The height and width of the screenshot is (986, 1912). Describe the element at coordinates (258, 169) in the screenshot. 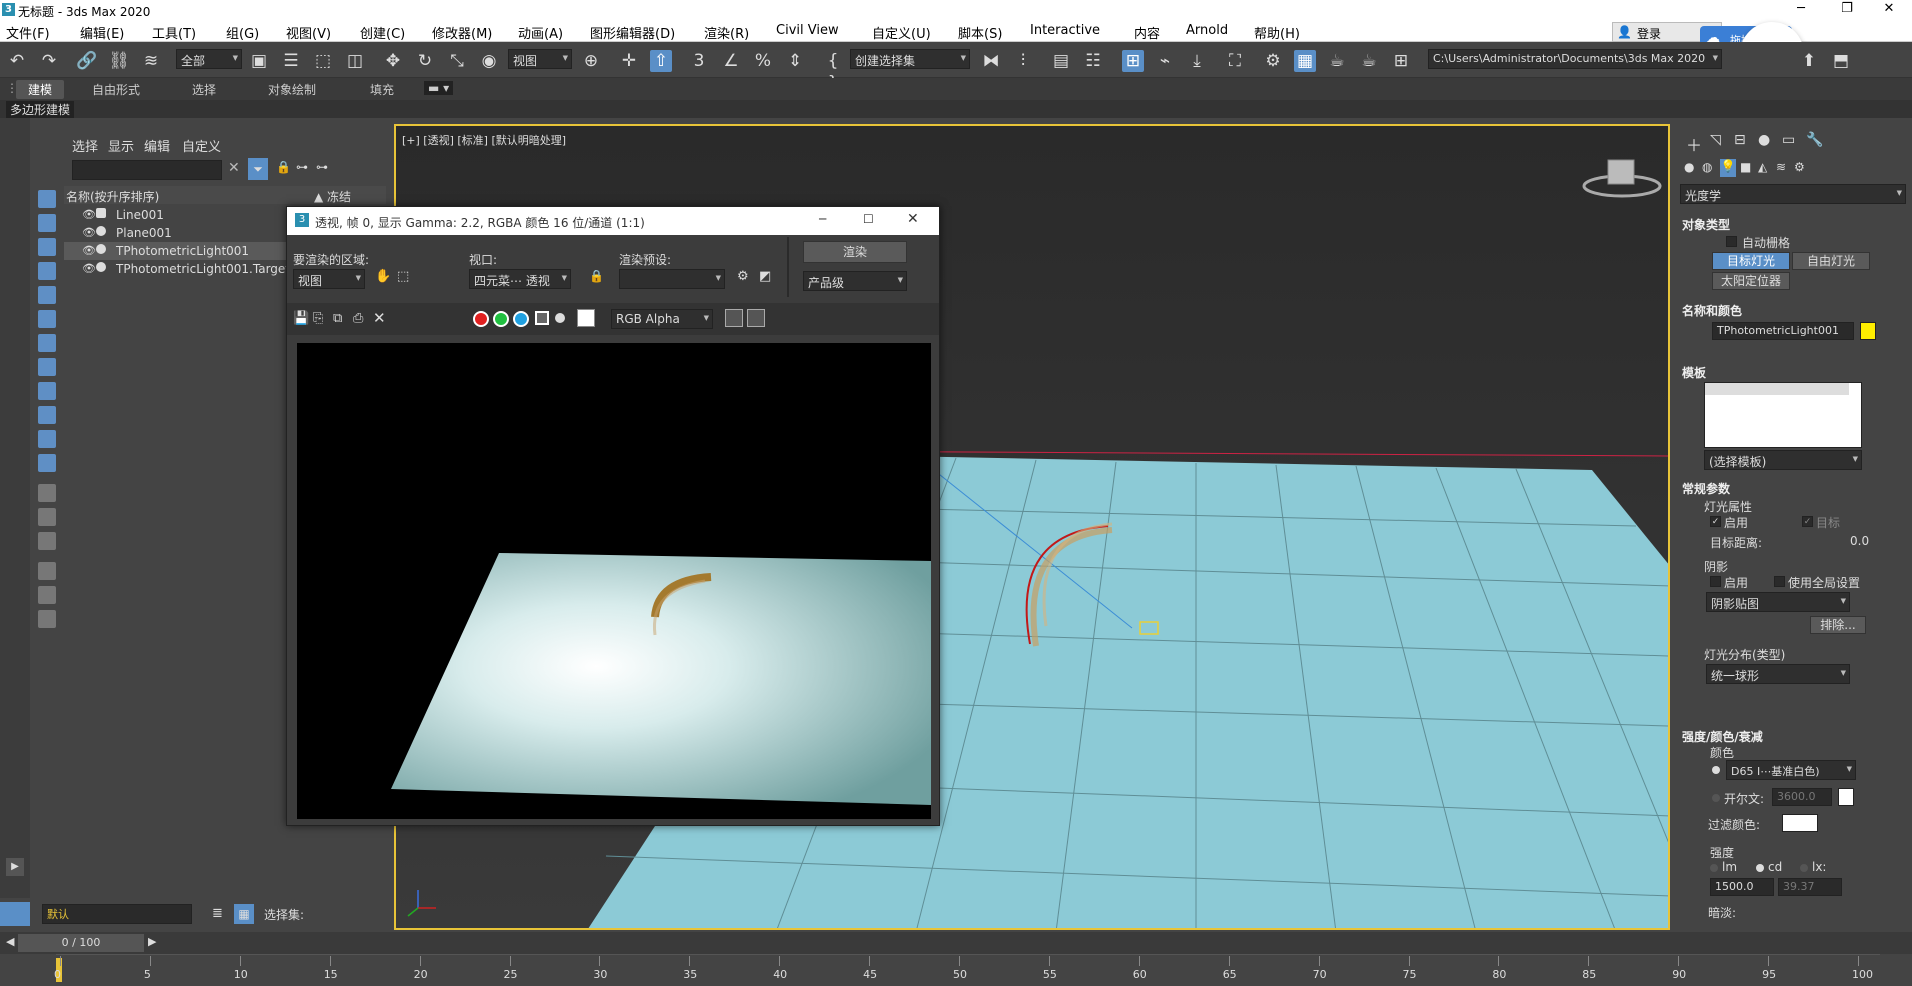

I see `filter-toggle-icon: ⏷` at that location.